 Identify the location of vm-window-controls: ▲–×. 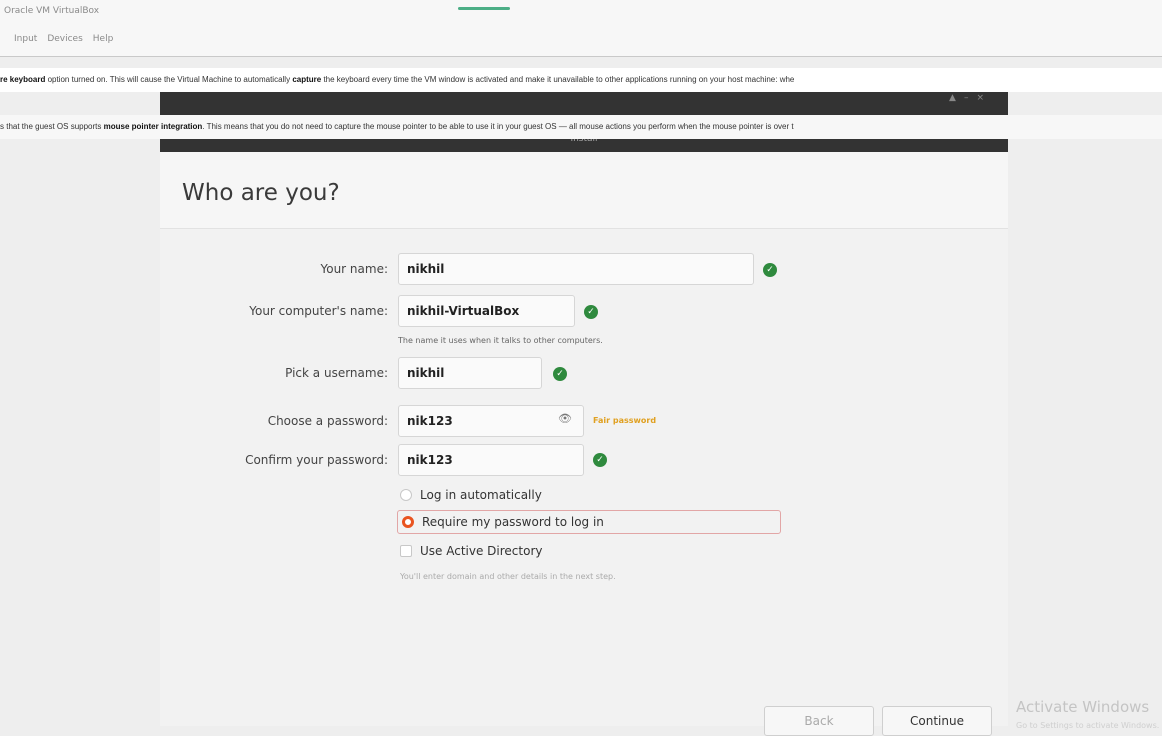
(970, 98).